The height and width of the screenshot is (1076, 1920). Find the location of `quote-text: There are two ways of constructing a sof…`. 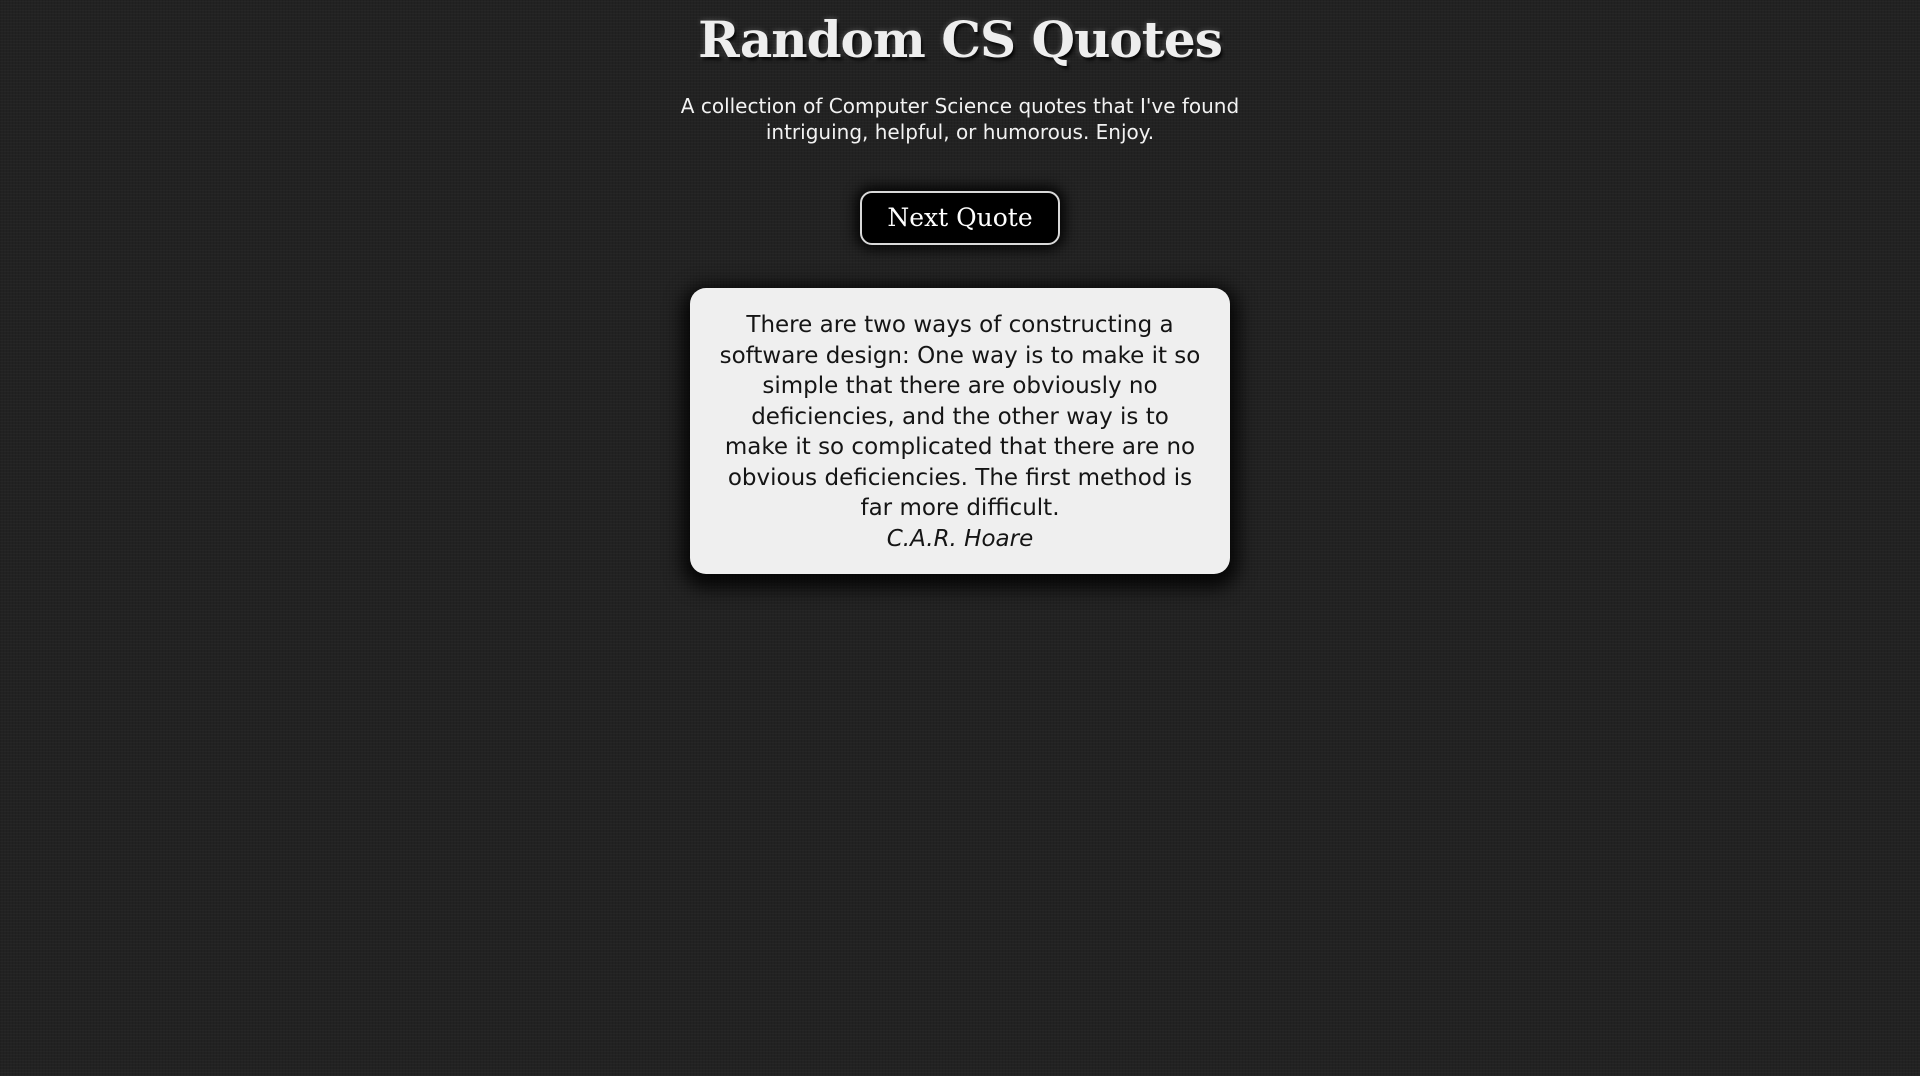

quote-text: There are two ways of constructing a sof… is located at coordinates (960, 416).